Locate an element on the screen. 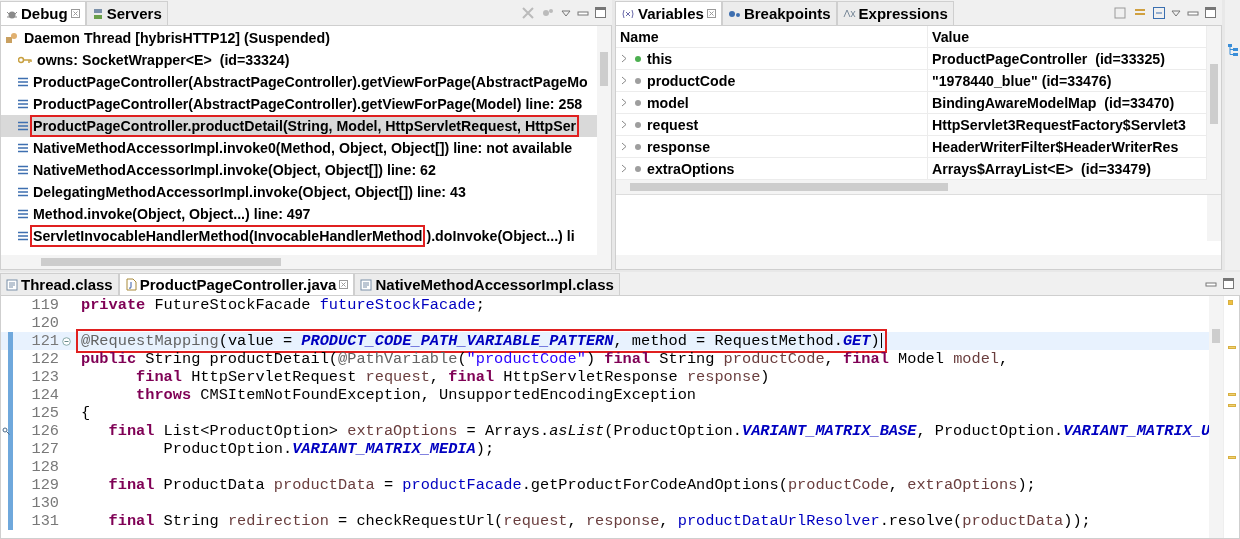  code-line: { is located at coordinates (86, 413).